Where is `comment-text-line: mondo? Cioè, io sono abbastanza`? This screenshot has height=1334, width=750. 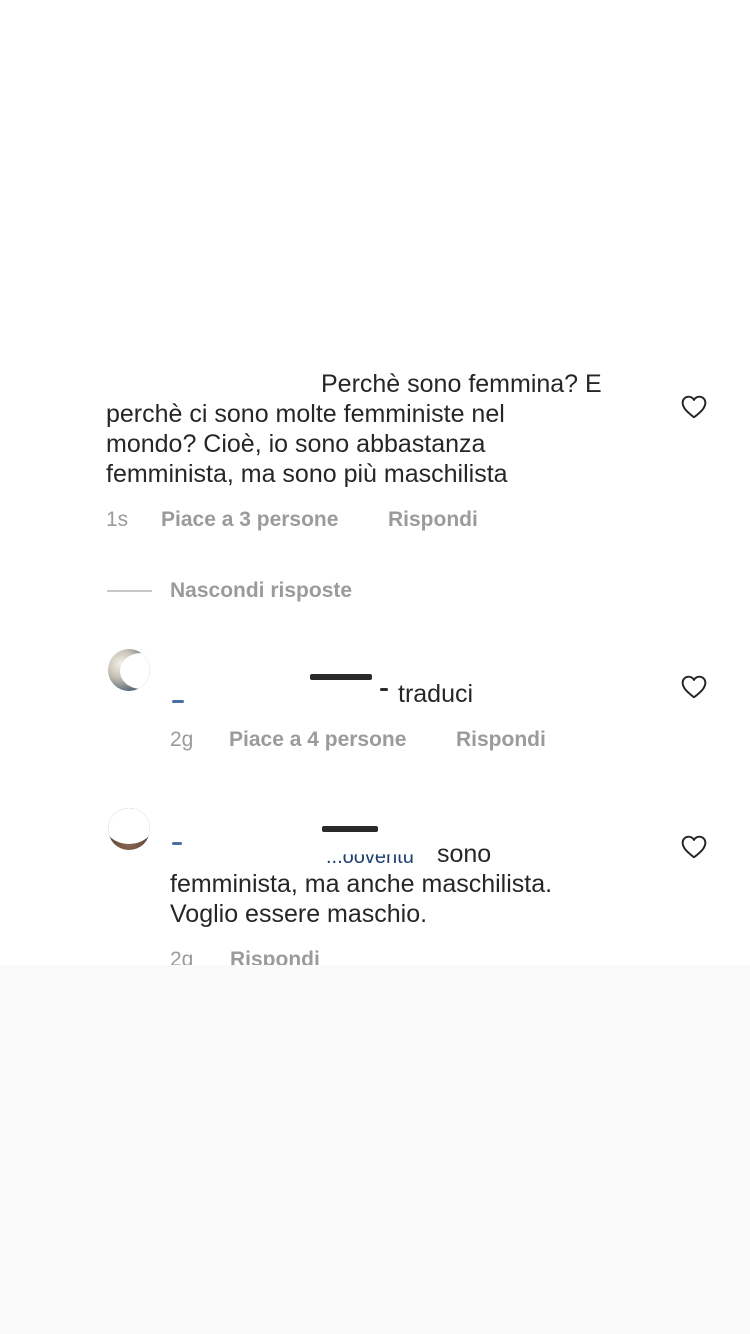 comment-text-line: mondo? Cioè, io sono abbastanza is located at coordinates (296, 444).